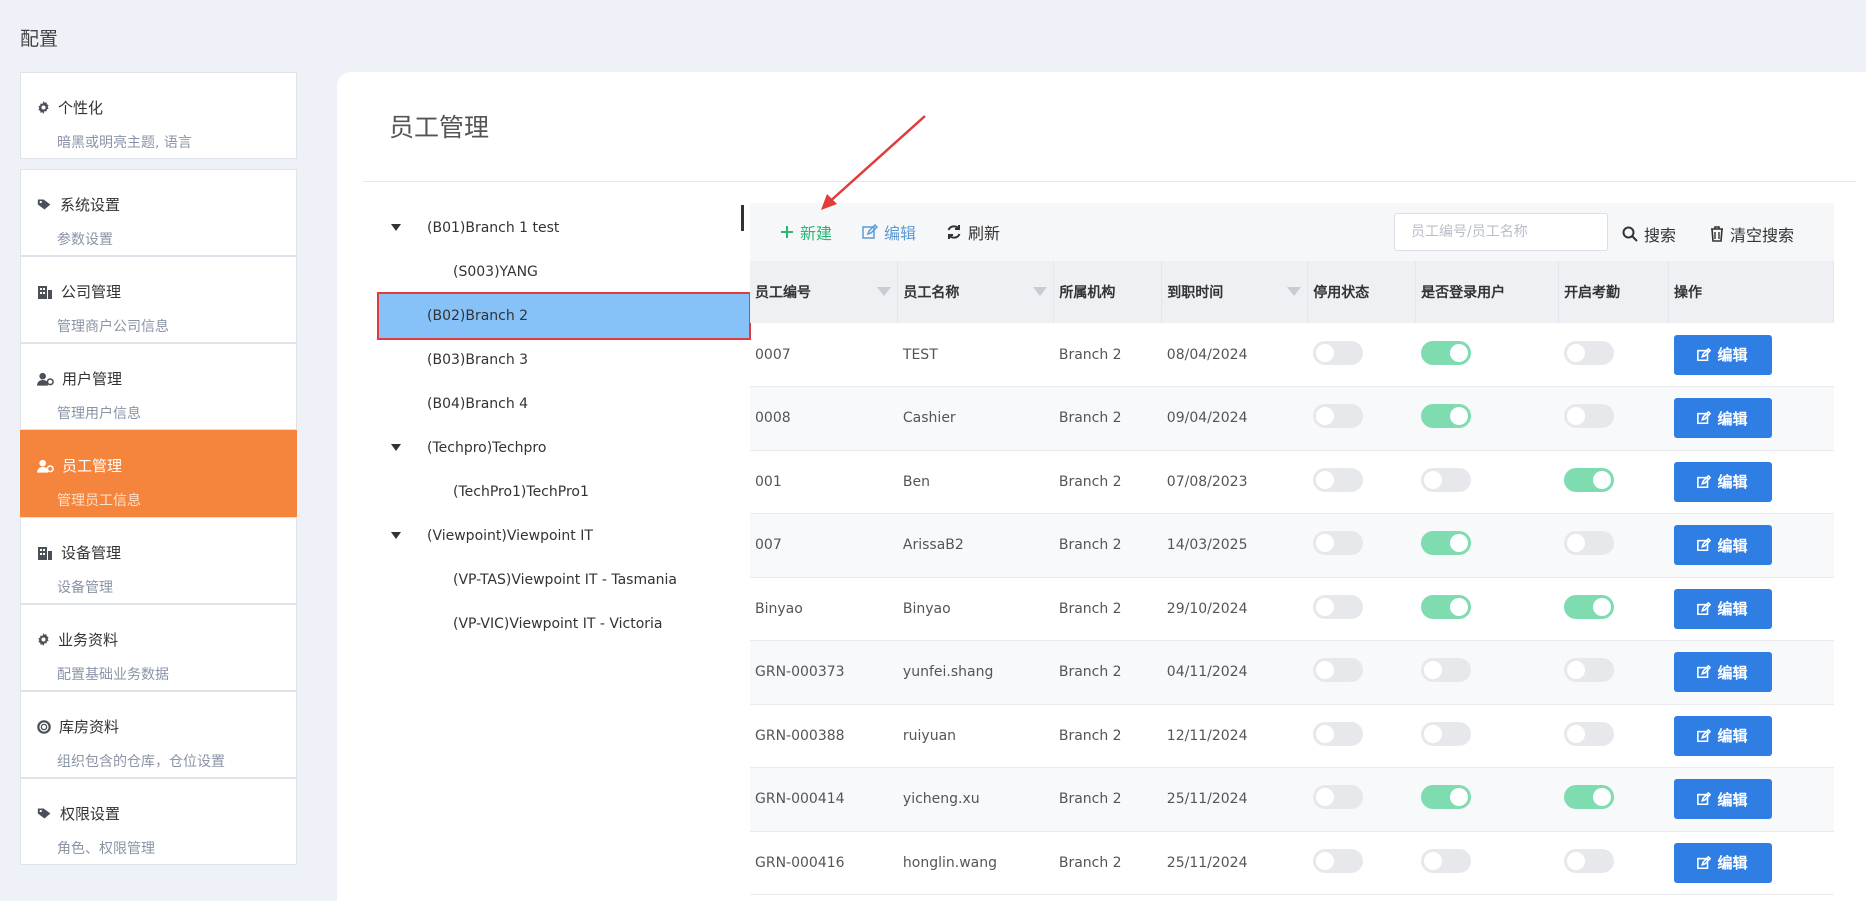  I want to click on clear-search-button: 清空搜索, so click(1752, 234).